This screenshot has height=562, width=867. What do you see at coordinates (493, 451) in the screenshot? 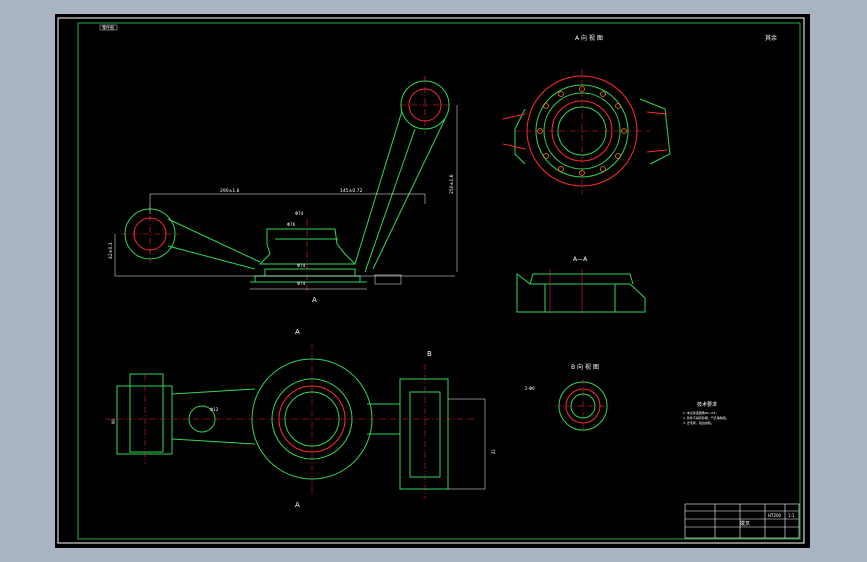
I see `dim-bl-right: 41` at bounding box center [493, 451].